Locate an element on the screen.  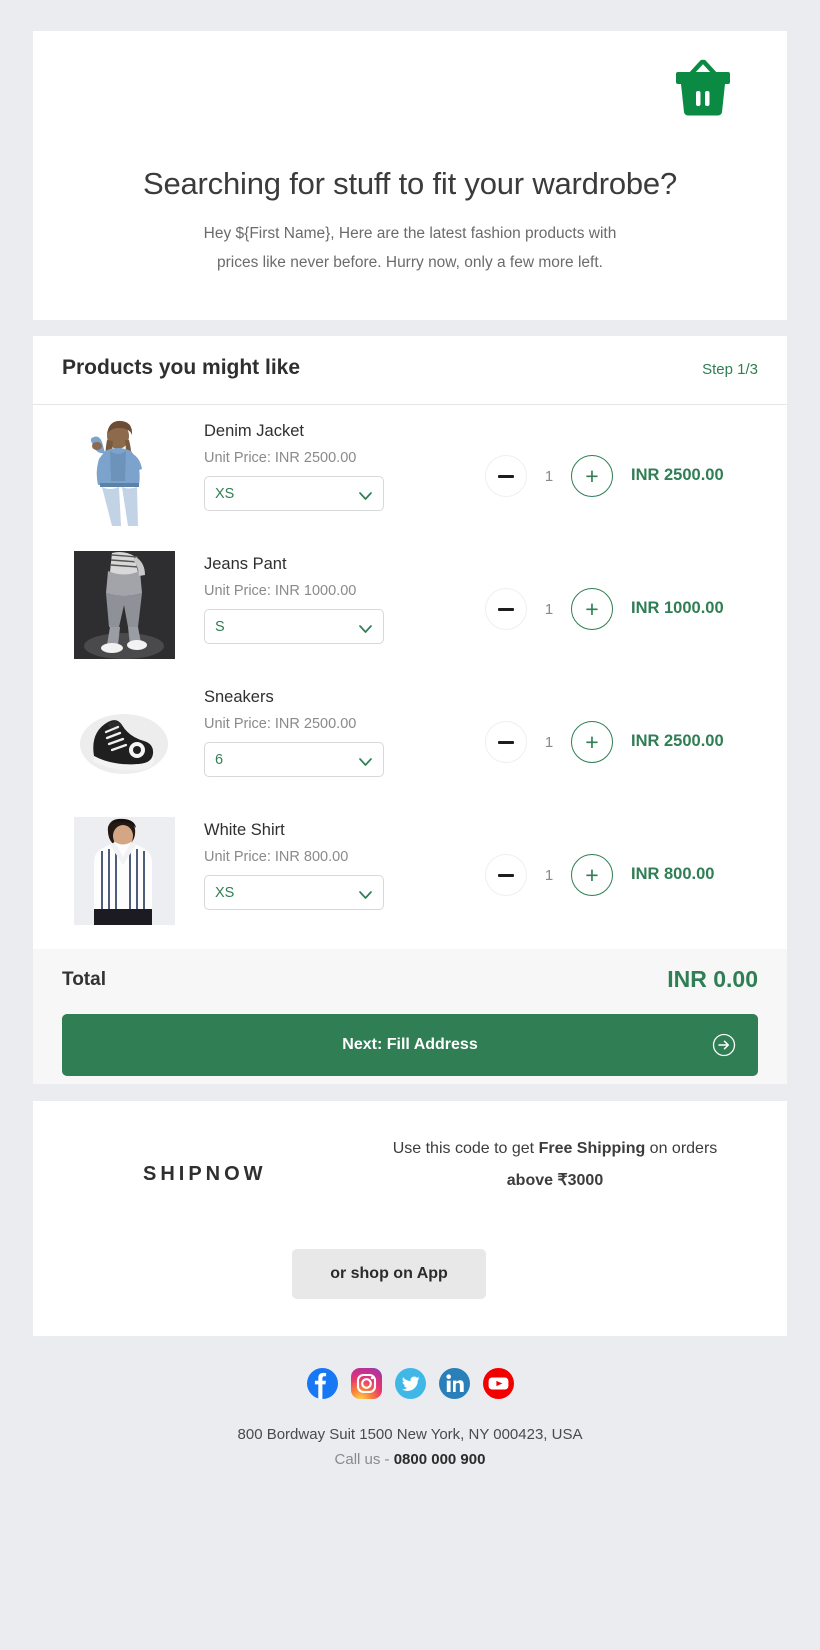
product-unit-price: Unit Price: INR 800.00 is located at coordinates (276, 857).